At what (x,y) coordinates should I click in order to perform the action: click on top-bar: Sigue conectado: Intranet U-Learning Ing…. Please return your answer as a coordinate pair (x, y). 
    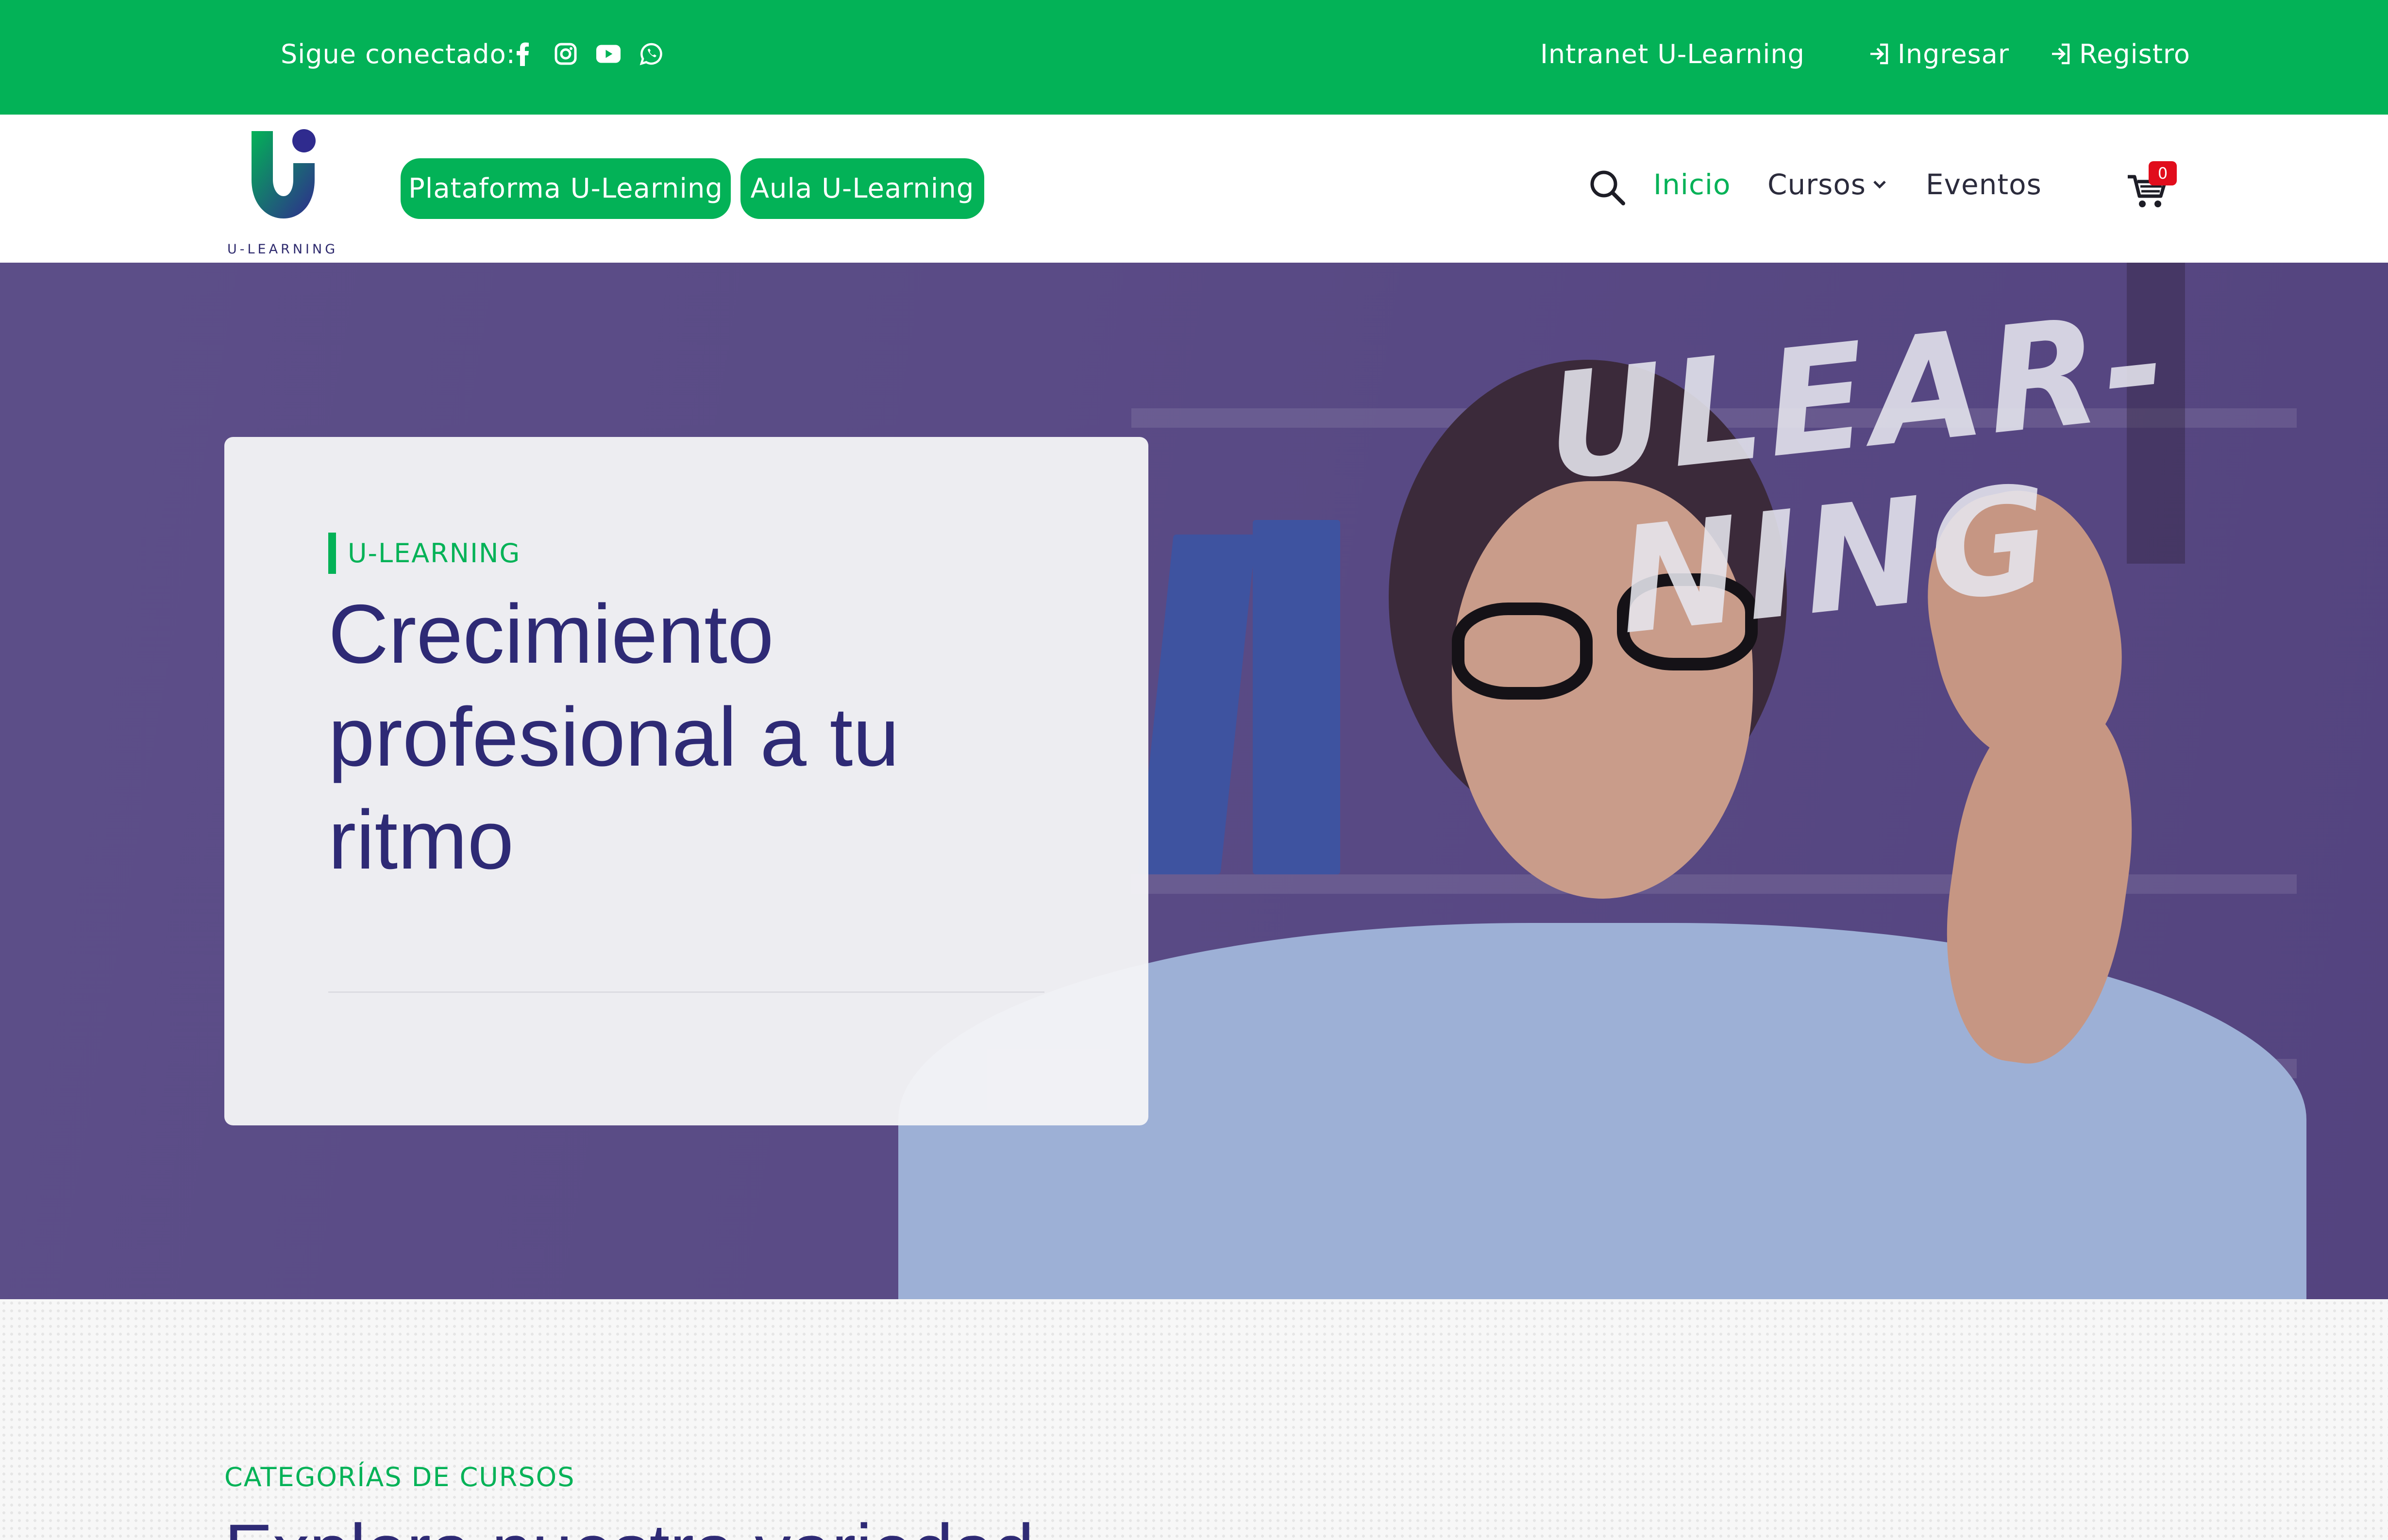
    Looking at the image, I should click on (1194, 57).